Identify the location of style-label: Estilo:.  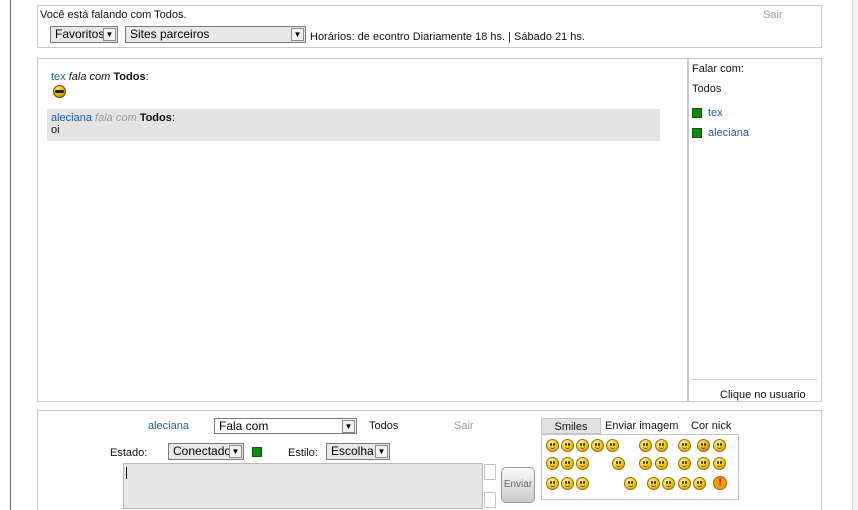
(303, 453).